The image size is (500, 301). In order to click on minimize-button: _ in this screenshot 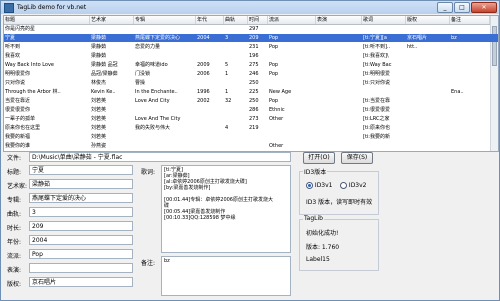, I will do `click(445, 7)`.